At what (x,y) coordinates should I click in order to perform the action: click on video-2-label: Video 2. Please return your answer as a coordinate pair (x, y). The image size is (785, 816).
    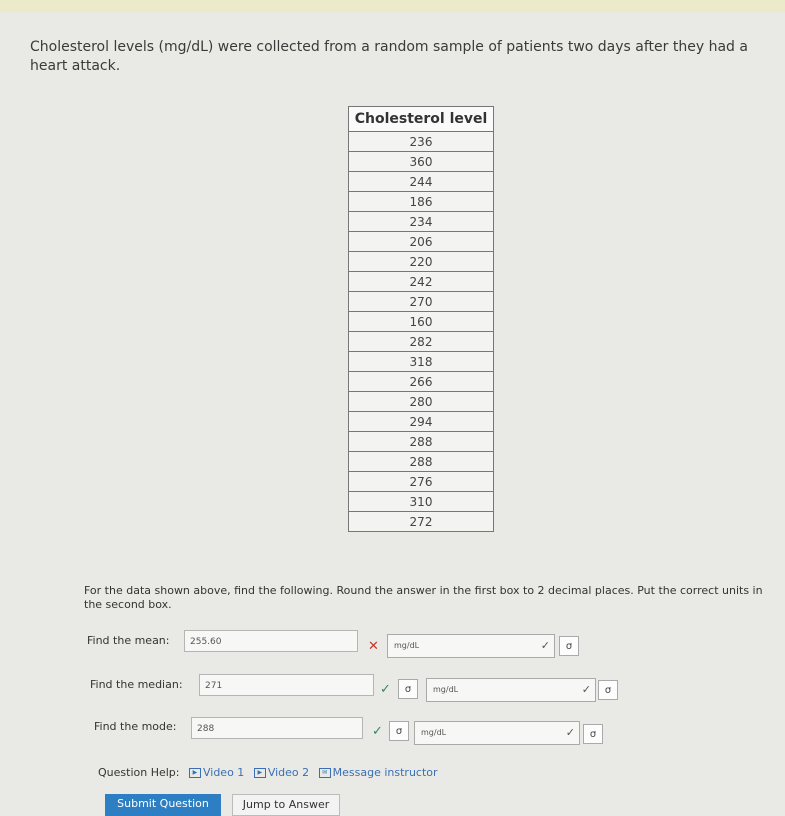
    Looking at the image, I should click on (288, 772).